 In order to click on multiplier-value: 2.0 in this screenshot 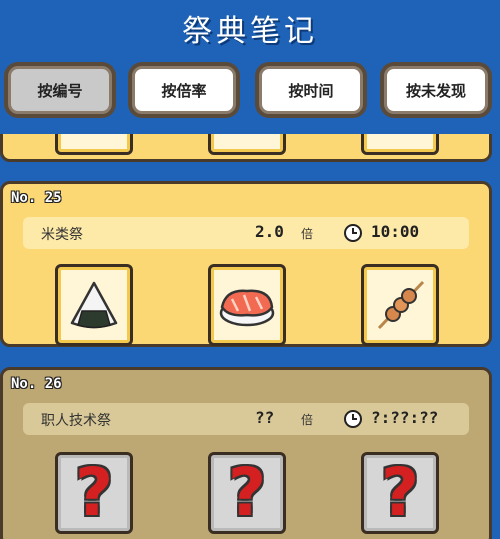, I will do `click(269, 231)`.